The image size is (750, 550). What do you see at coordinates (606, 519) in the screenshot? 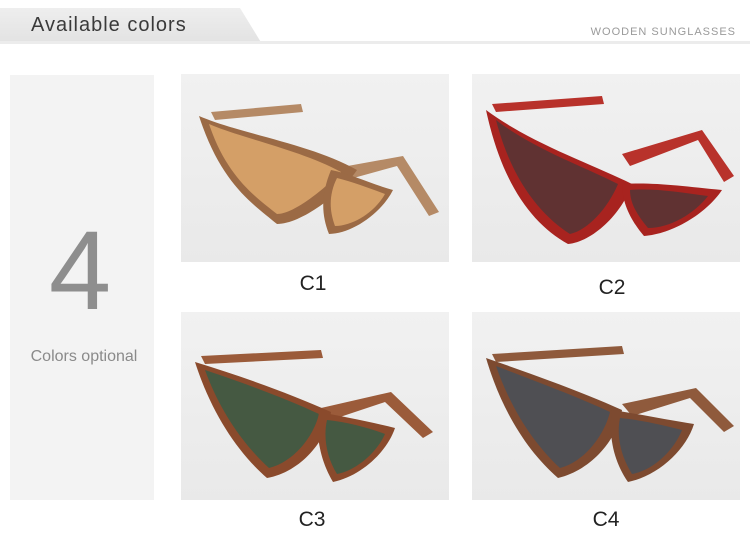
I see `variant-label-c4: C4` at bounding box center [606, 519].